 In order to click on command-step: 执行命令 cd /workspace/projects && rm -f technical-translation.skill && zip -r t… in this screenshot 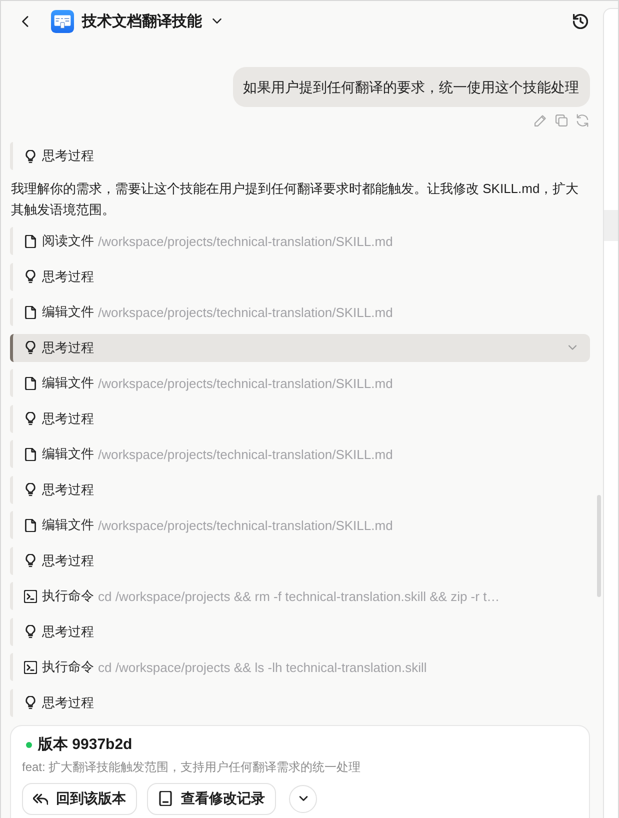, I will do `click(300, 596)`.